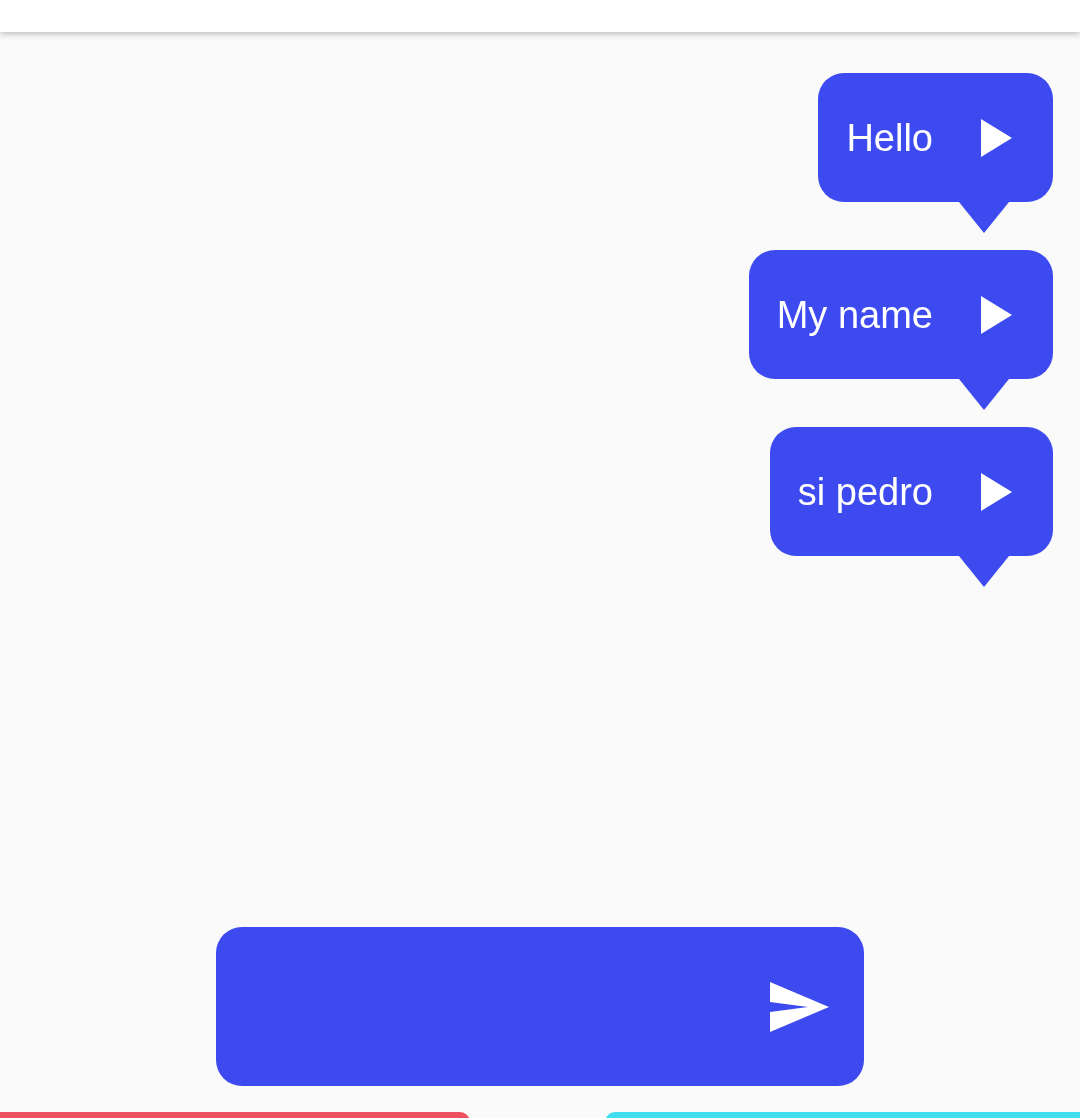  Describe the element at coordinates (799, 1006) in the screenshot. I see `send-icon` at that location.